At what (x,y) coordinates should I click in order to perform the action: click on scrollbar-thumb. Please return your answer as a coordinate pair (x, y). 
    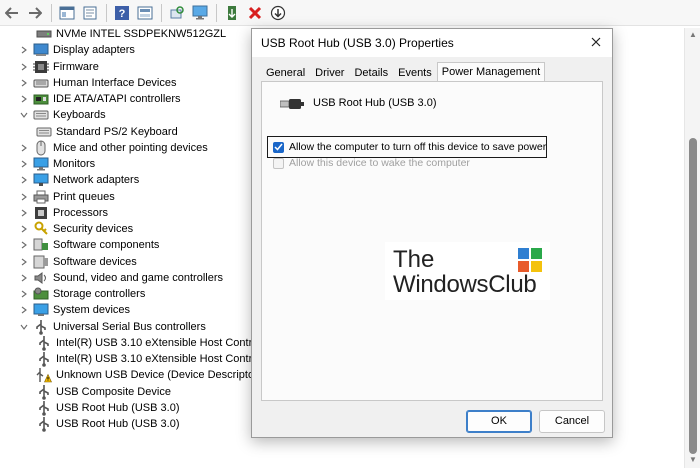
    Looking at the image, I should click on (693, 296).